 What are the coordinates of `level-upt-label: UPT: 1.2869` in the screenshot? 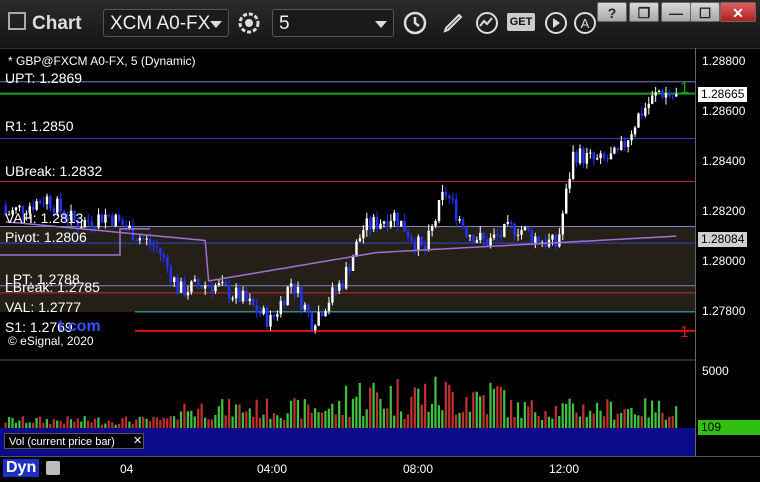 It's located at (44, 78).